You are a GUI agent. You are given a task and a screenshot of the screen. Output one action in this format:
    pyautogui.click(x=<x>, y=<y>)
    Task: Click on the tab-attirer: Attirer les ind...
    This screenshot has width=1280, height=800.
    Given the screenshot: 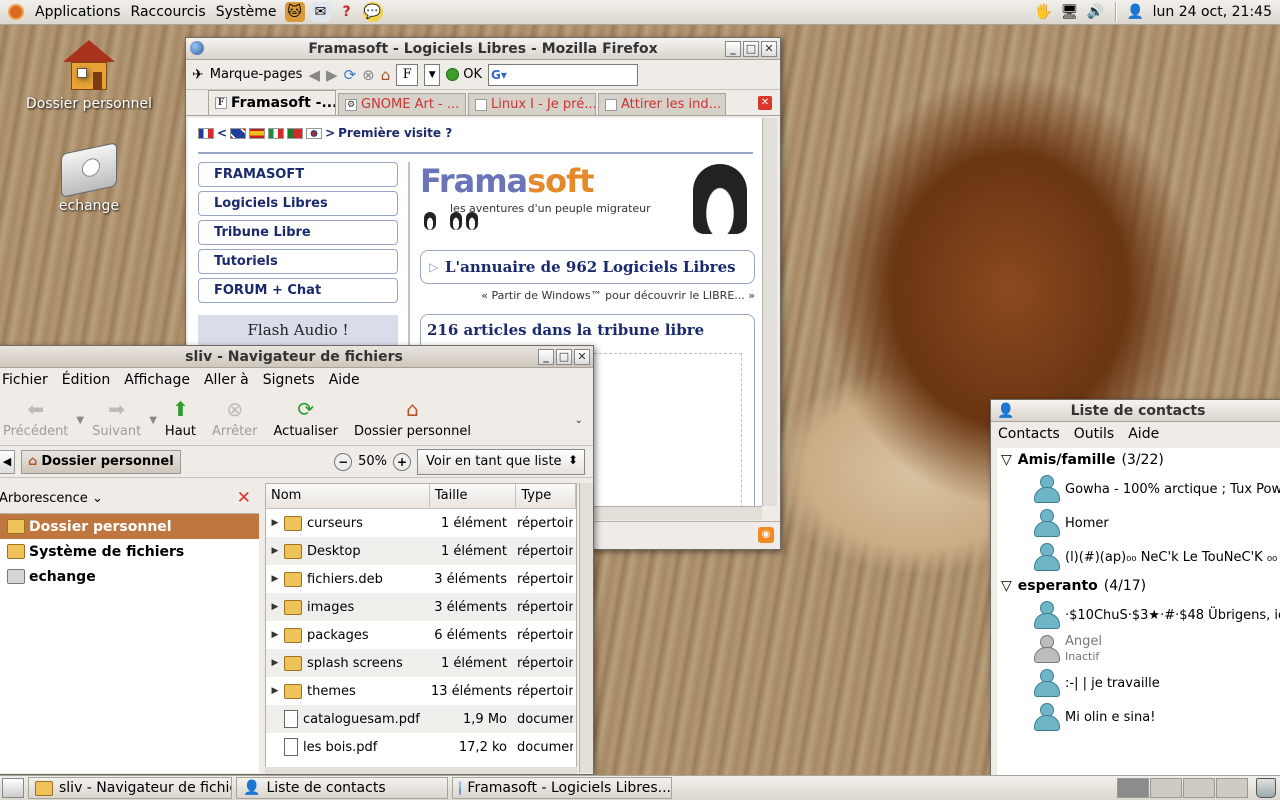 What is the action you would take?
    pyautogui.click(x=662, y=104)
    